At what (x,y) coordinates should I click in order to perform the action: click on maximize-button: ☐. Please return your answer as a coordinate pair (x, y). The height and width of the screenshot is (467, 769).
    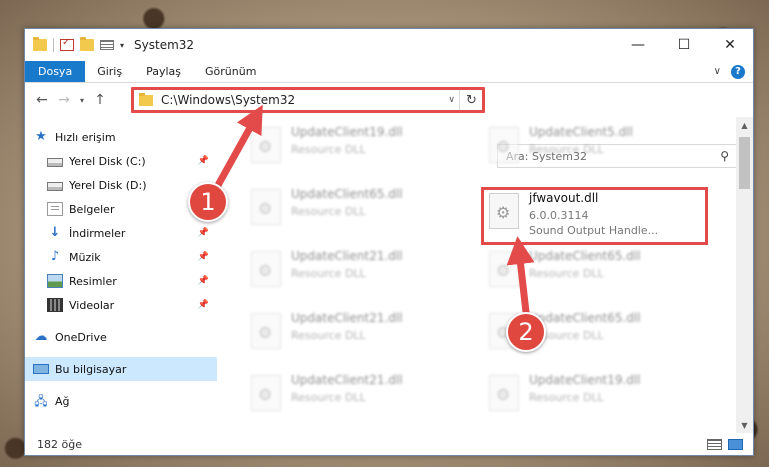
    Looking at the image, I should click on (684, 45).